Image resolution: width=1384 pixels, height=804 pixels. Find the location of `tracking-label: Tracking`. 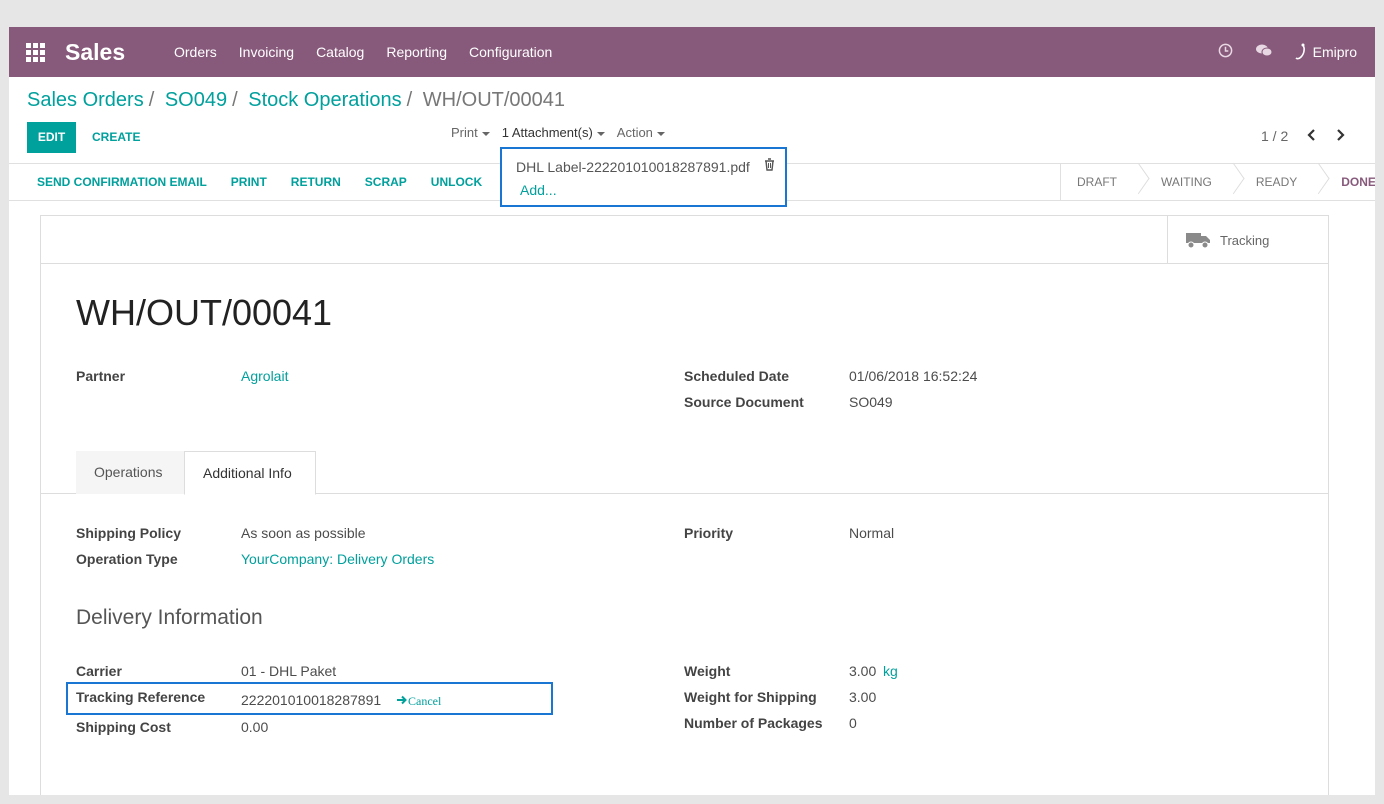

tracking-label: Tracking is located at coordinates (1245, 240).